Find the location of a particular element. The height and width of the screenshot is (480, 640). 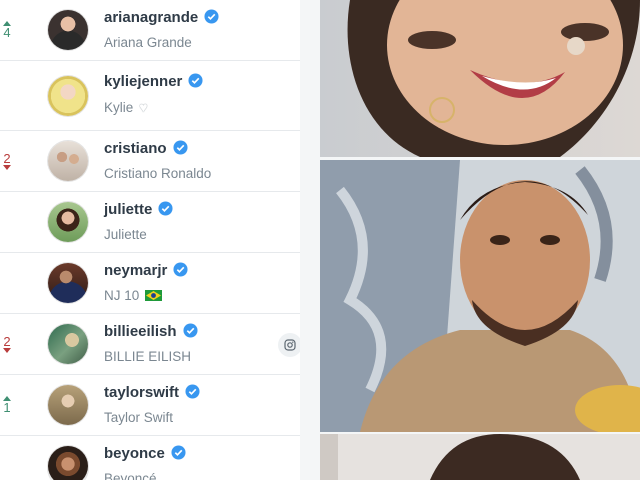

username: billieeilish is located at coordinates (151, 331).